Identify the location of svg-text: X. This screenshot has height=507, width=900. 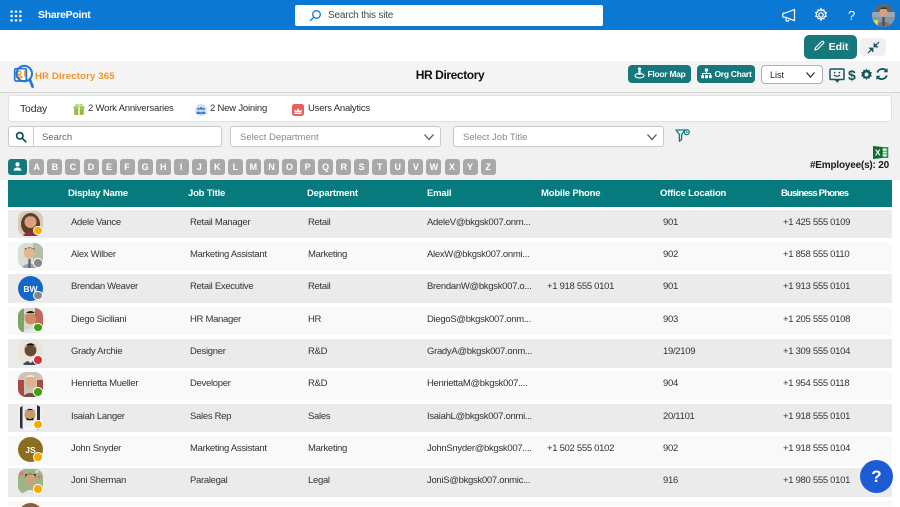
(878, 153).